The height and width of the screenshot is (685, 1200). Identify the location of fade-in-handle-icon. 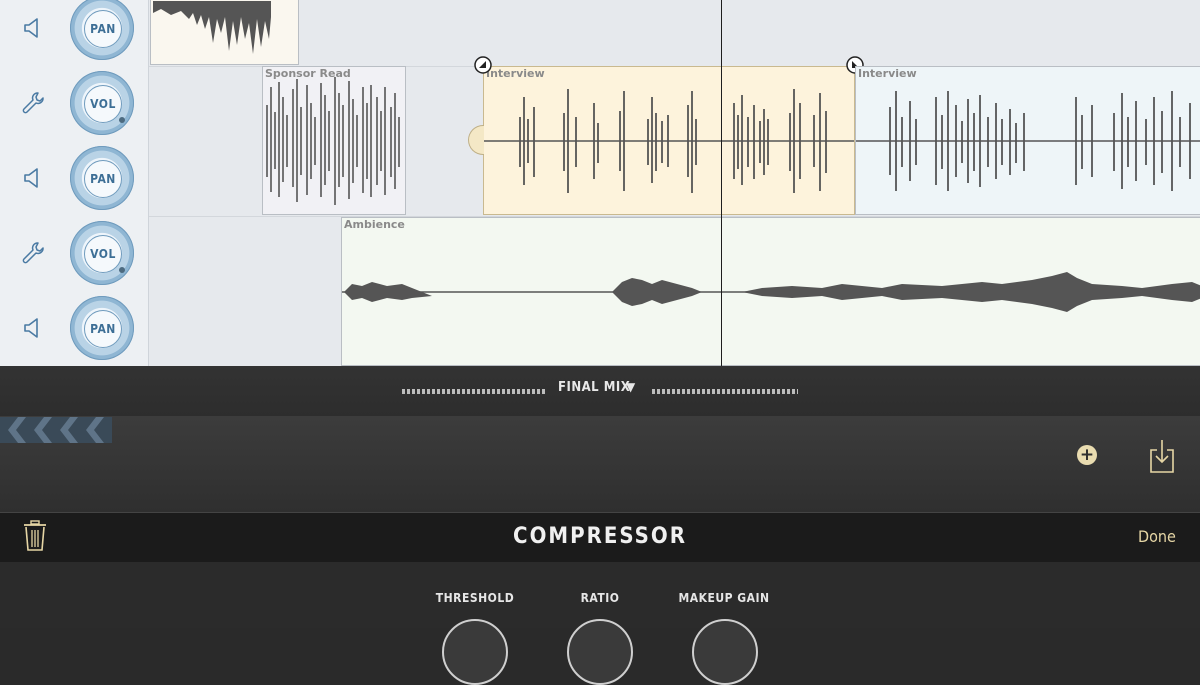
(483, 65).